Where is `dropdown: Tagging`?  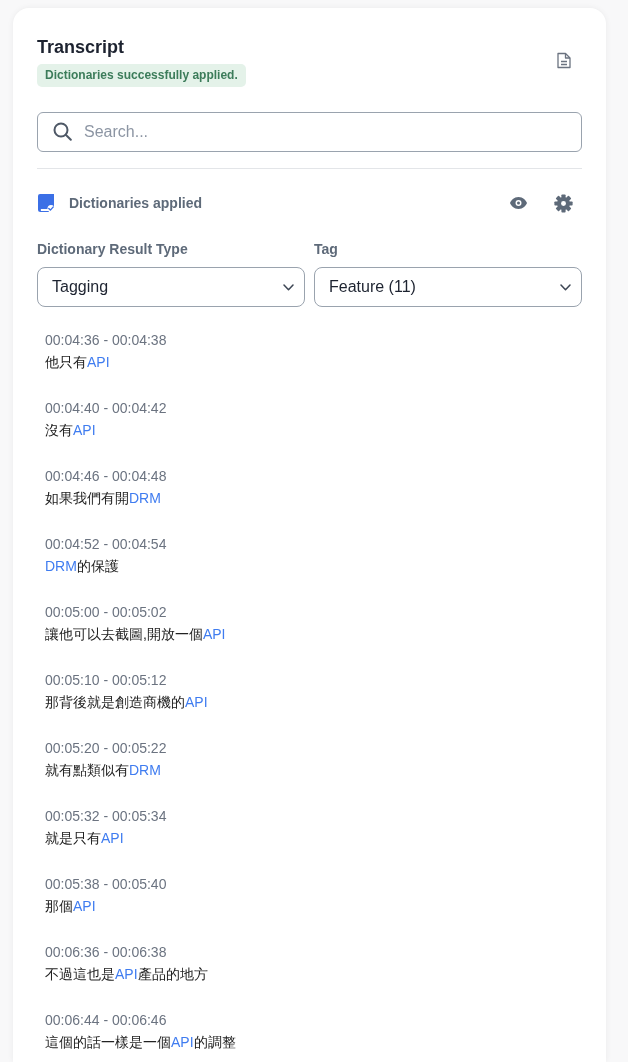
dropdown: Tagging is located at coordinates (171, 287).